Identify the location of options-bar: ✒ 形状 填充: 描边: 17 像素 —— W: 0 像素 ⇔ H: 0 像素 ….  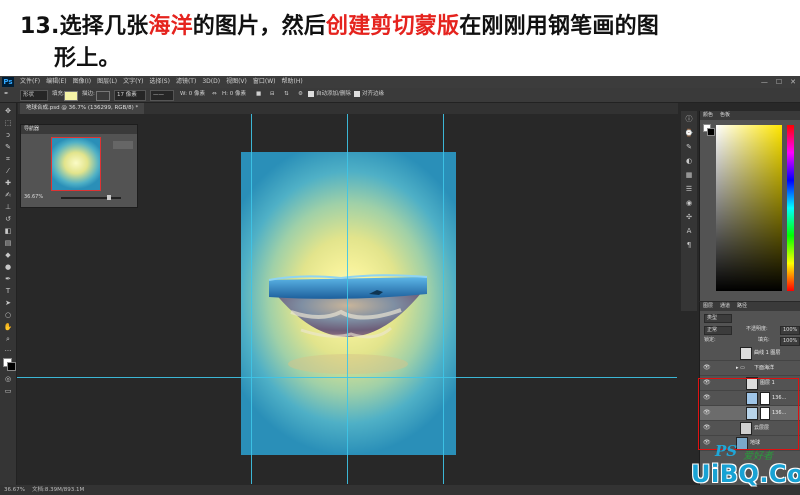
(400, 95).